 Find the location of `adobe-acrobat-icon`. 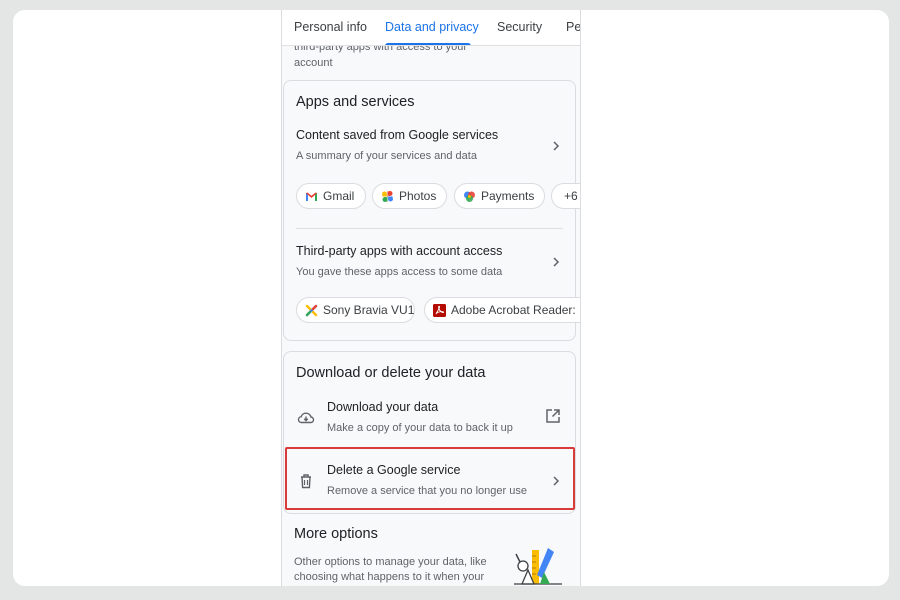

adobe-acrobat-icon is located at coordinates (439, 310).